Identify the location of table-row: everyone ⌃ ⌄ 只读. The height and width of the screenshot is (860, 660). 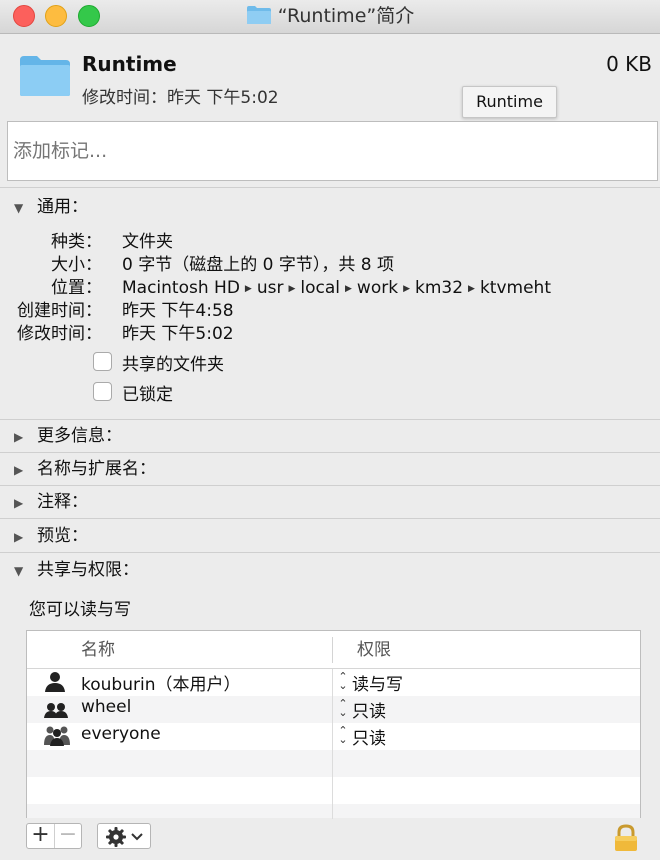
(333, 736).